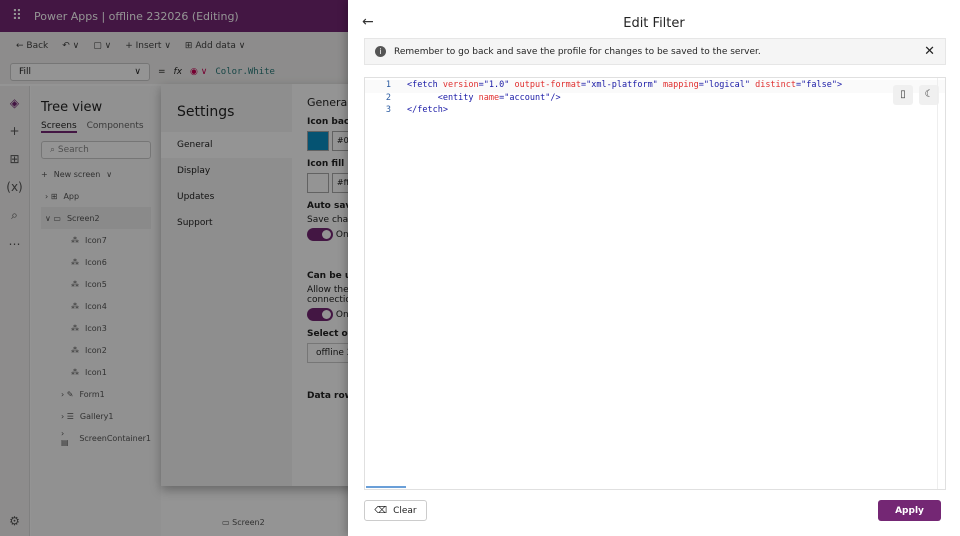  What do you see at coordinates (489, 97) in the screenshot?
I see `code-token: name` at bounding box center [489, 97].